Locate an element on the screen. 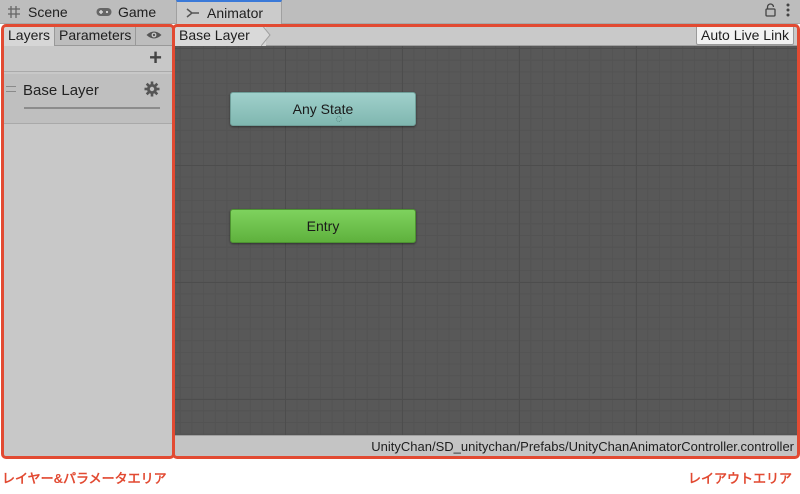 Image resolution: width=800 pixels, height=494 pixels. tab-scene-label: Scene is located at coordinates (48, 12).